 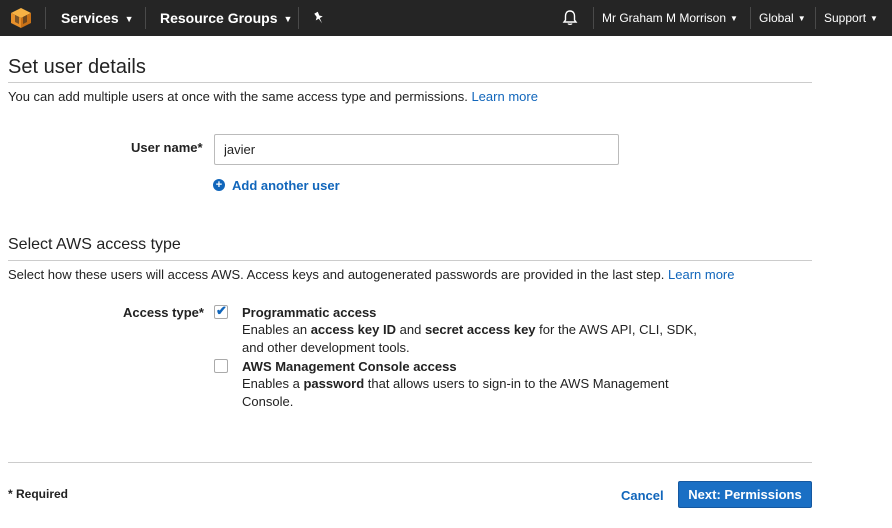 I want to click on footer-divider, so click(x=410, y=462).